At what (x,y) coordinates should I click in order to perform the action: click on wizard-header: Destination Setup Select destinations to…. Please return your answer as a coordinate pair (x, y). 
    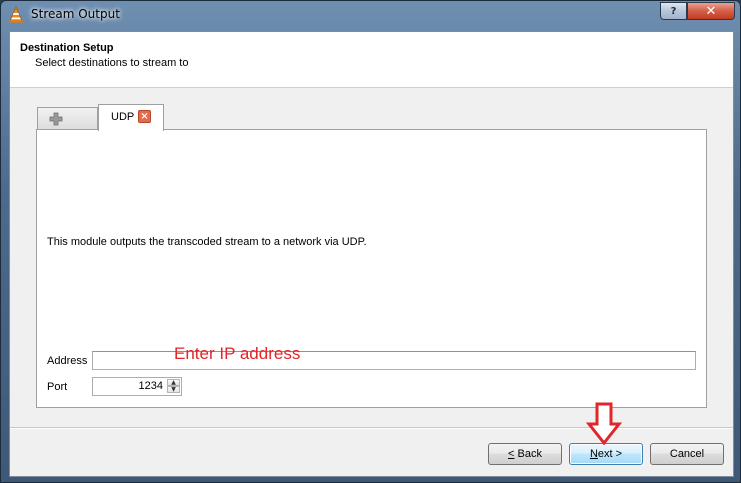
    Looking at the image, I should click on (371, 60).